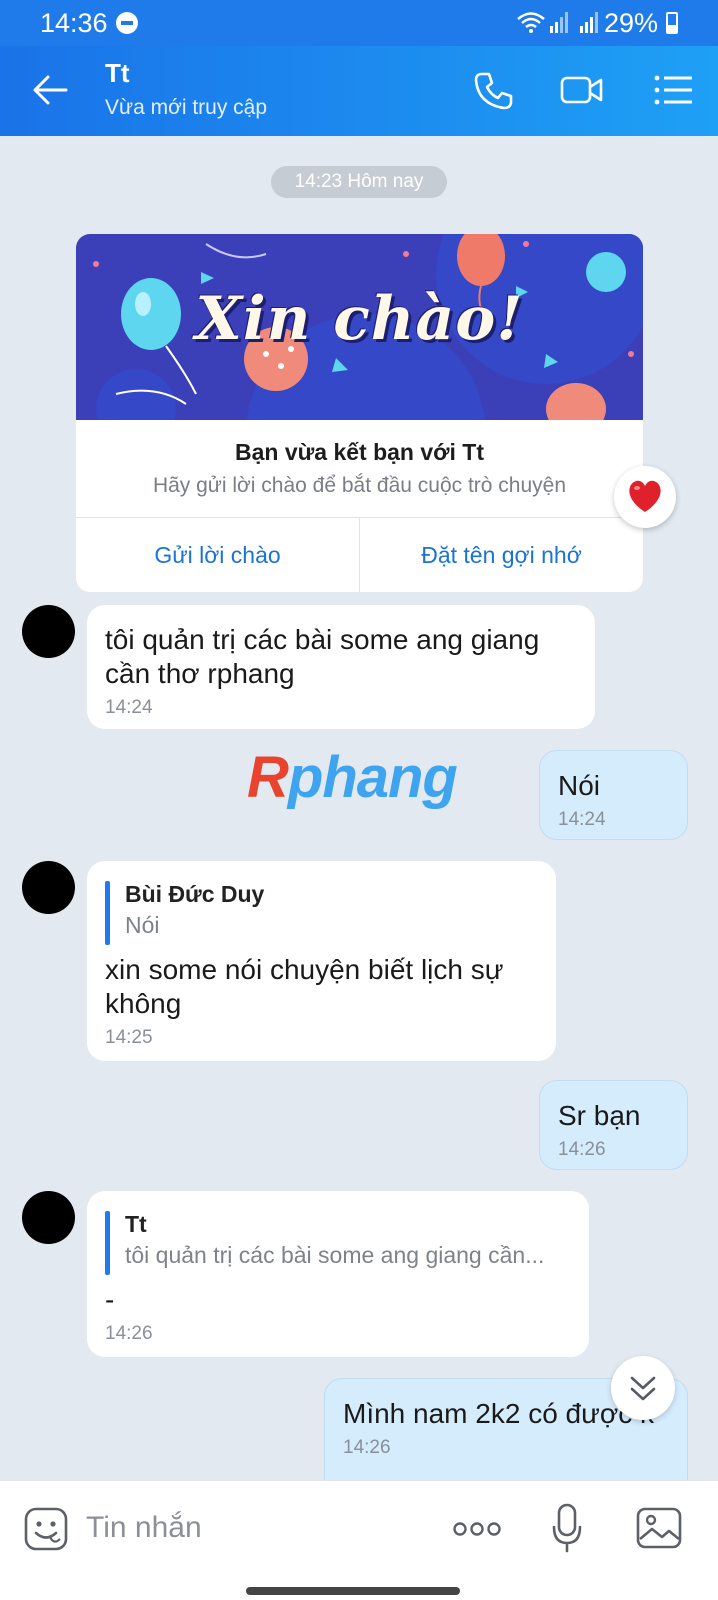 The width and height of the screenshot is (718, 1600). I want to click on sticker-icon, so click(46, 1529).